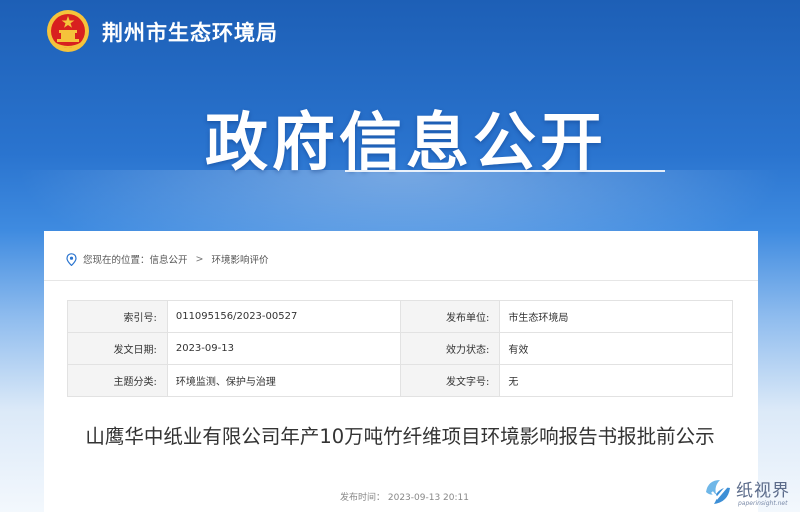  Describe the element at coordinates (283, 348) in the screenshot. I see `meta-value-date: 2023-09-13` at that location.